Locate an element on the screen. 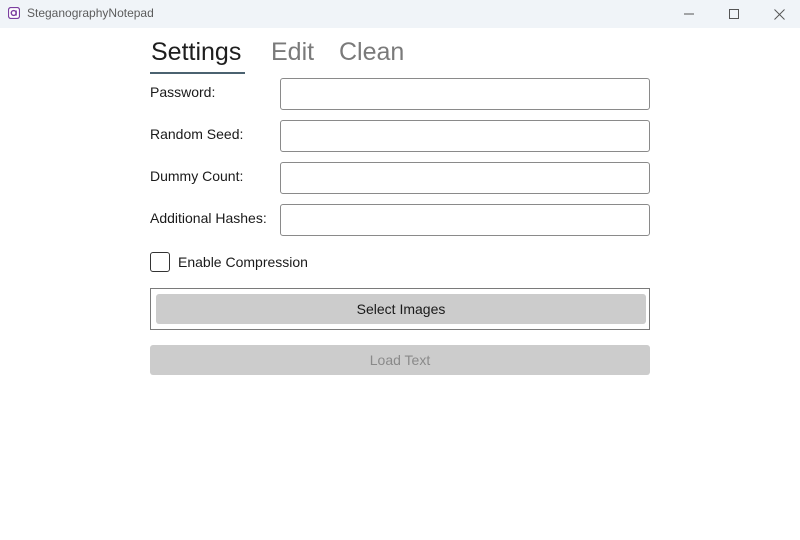 This screenshot has width=800, height=540. dummy-count-label: Dummy Count: is located at coordinates (197, 176).